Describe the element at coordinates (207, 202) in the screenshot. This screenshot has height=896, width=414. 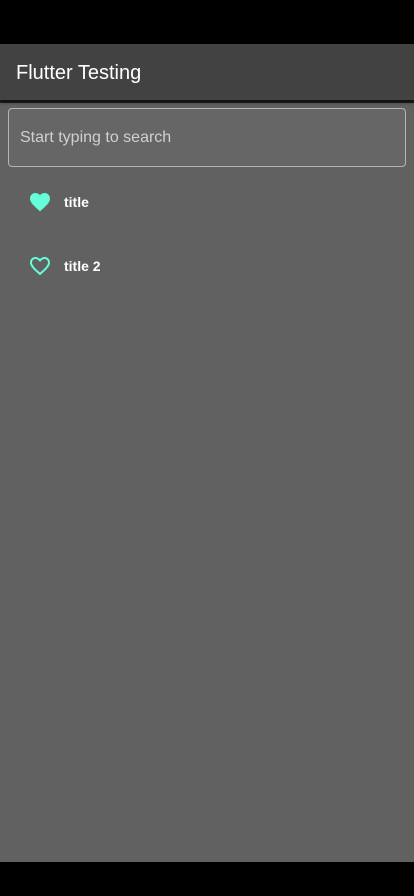
I see `list-item: title` at that location.